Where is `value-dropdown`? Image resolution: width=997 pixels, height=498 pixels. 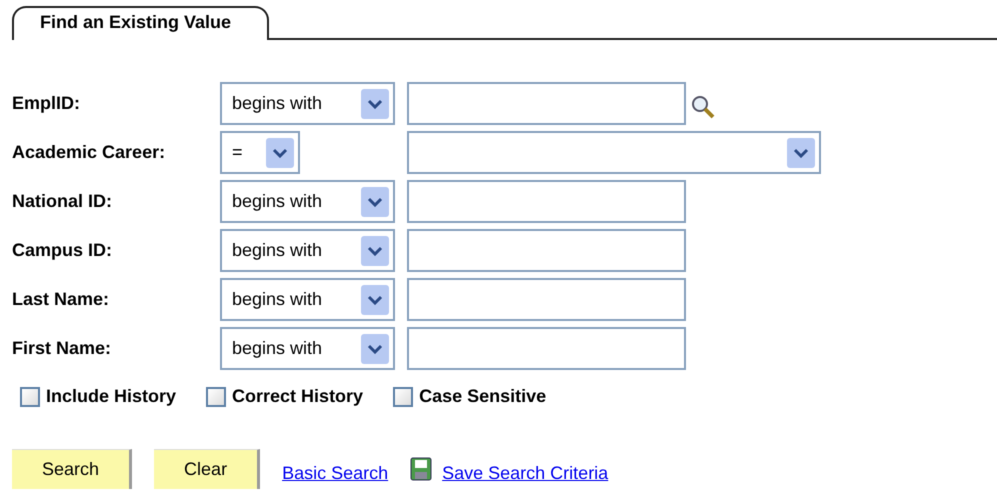 value-dropdown is located at coordinates (614, 152).